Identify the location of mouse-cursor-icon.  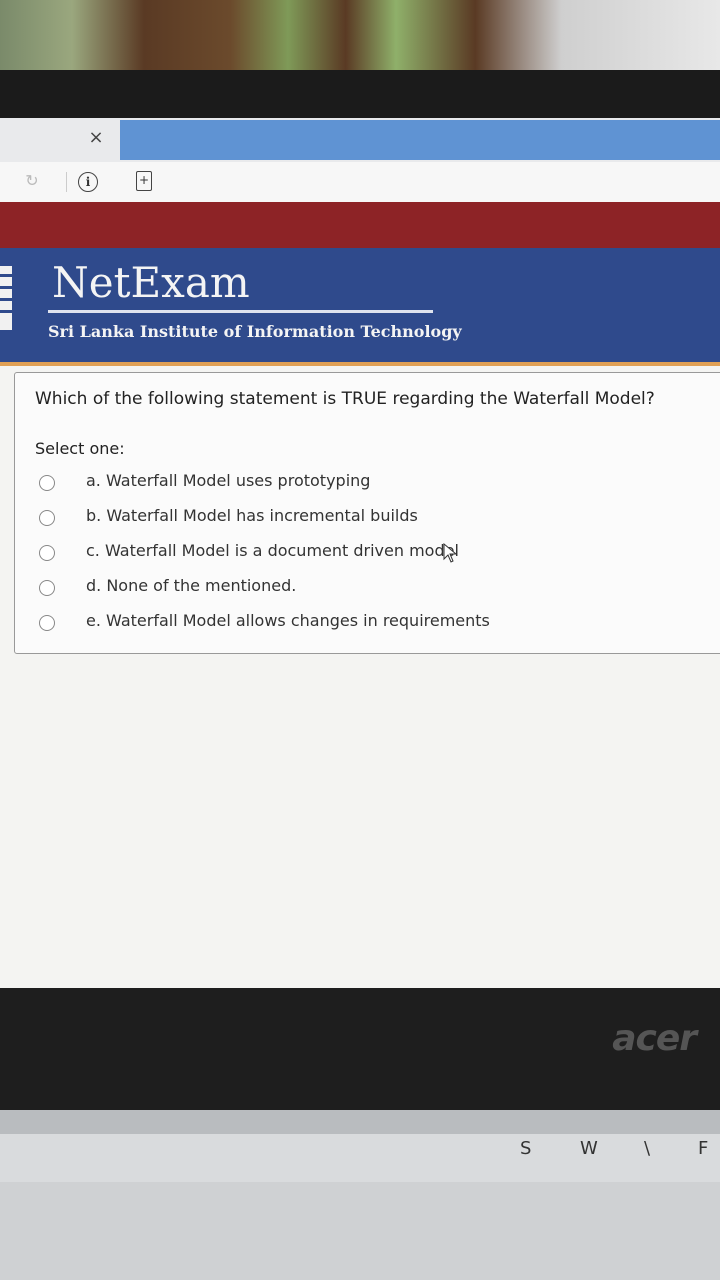
(450, 553).